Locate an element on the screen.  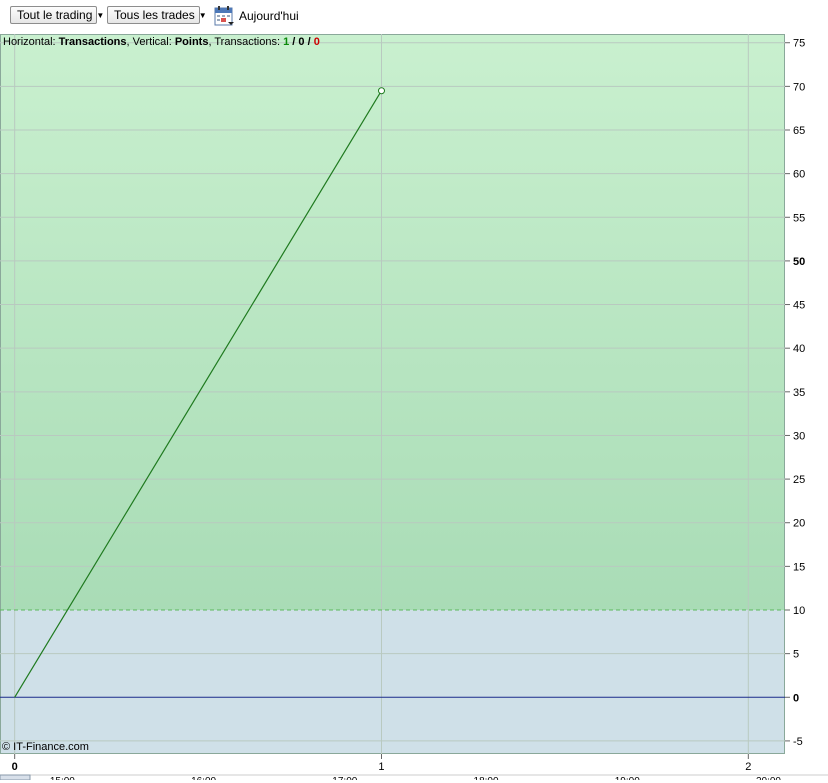
vertical-label: Vertical: is located at coordinates (152, 42).